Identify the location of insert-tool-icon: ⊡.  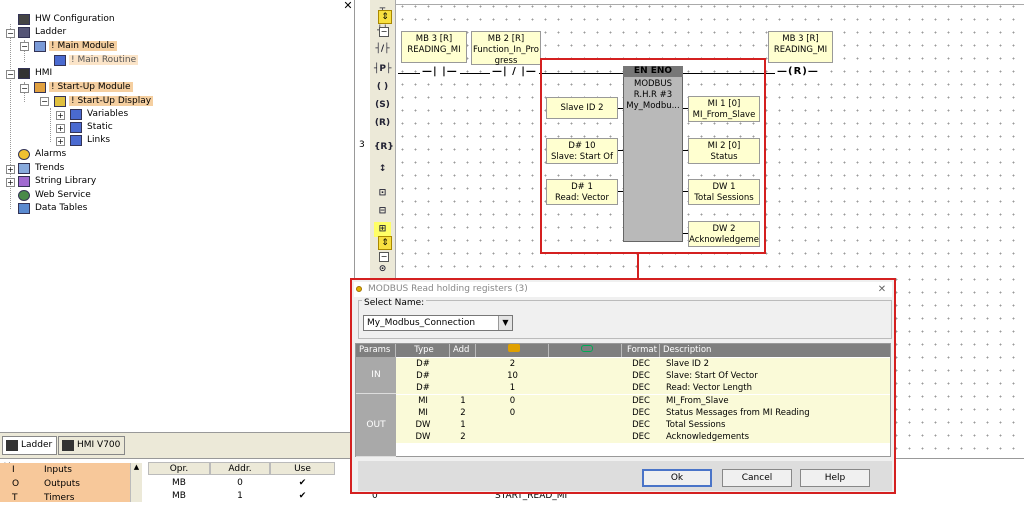
(382, 193).